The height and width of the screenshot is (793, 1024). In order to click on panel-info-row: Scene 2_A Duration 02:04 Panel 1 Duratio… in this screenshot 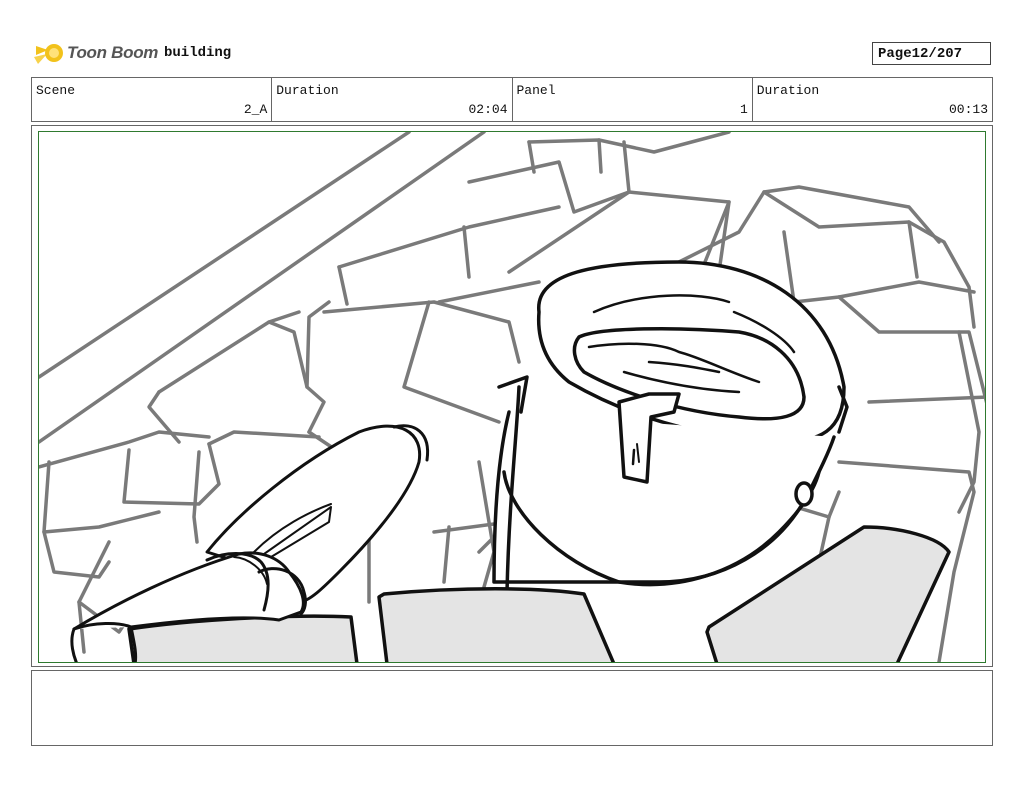, I will do `click(512, 99)`.